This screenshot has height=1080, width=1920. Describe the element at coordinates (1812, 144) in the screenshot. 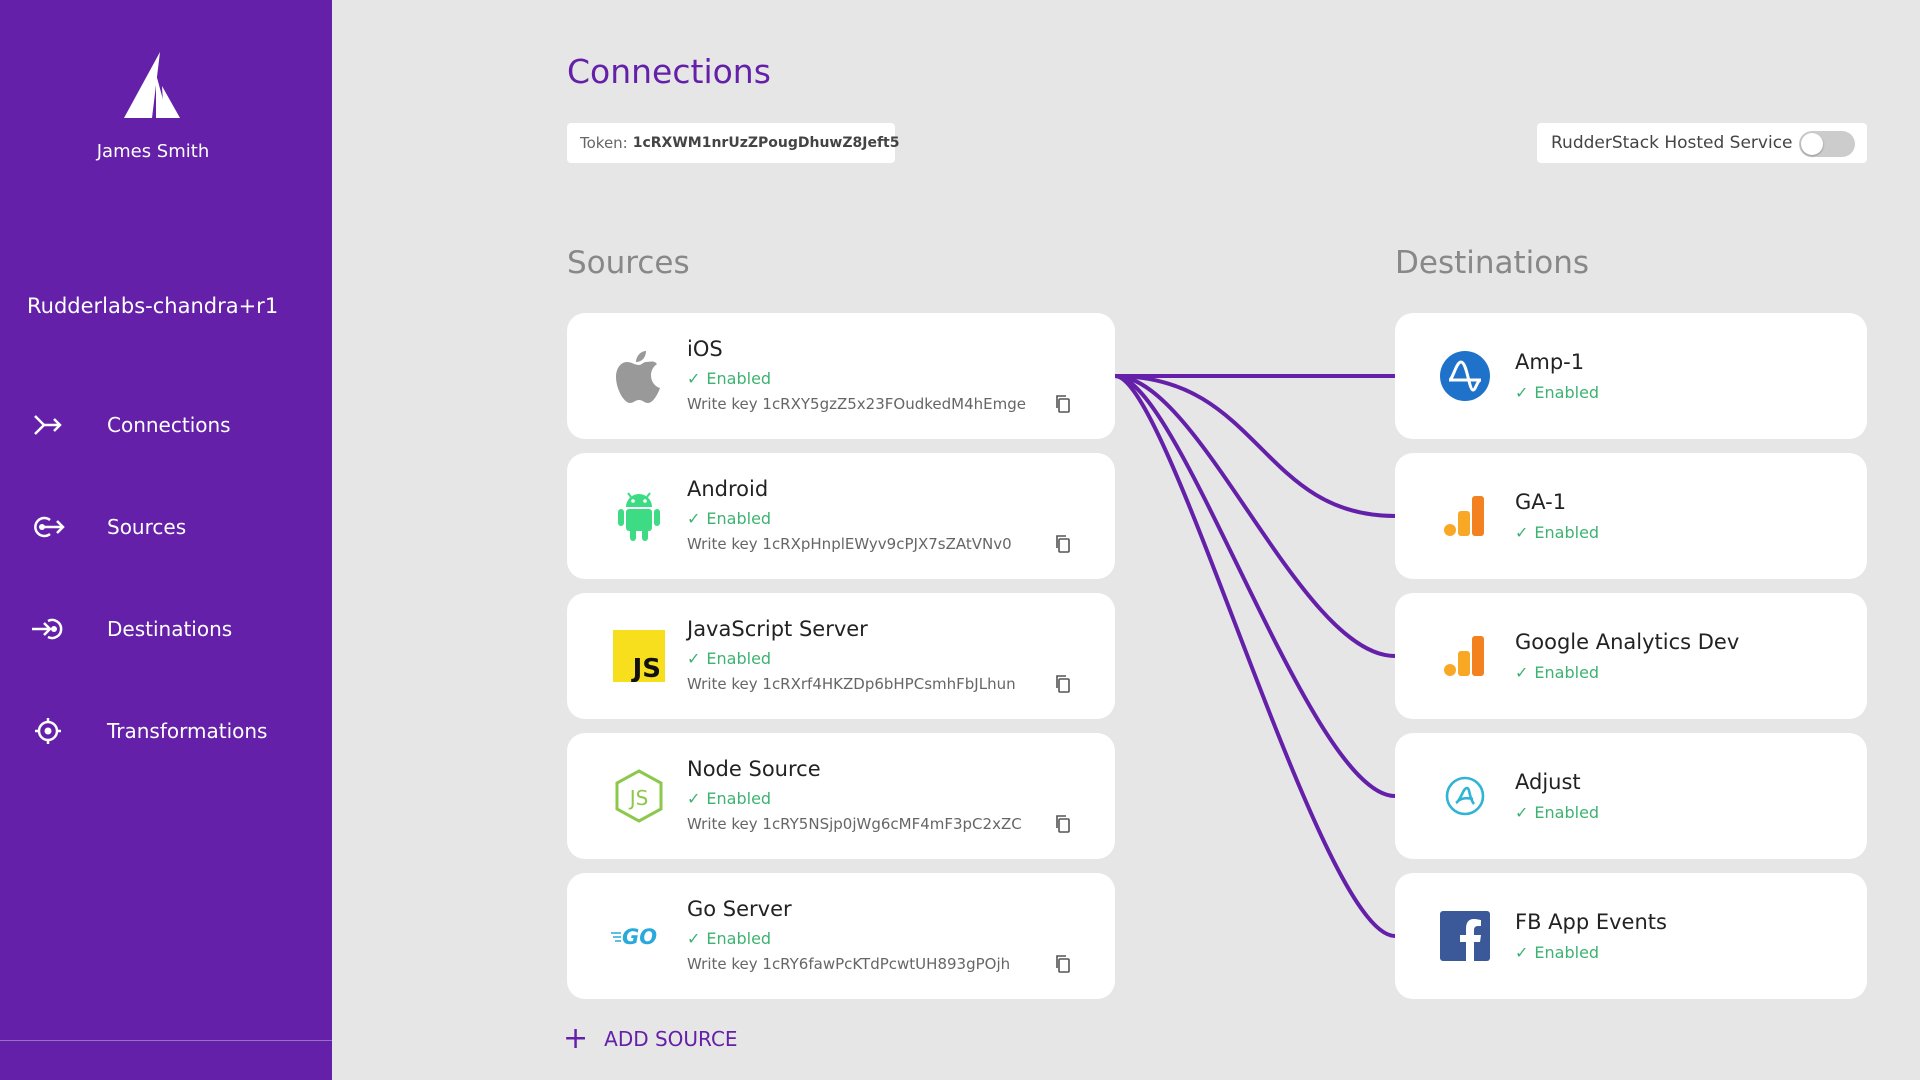

I see `toggle-knob` at that location.